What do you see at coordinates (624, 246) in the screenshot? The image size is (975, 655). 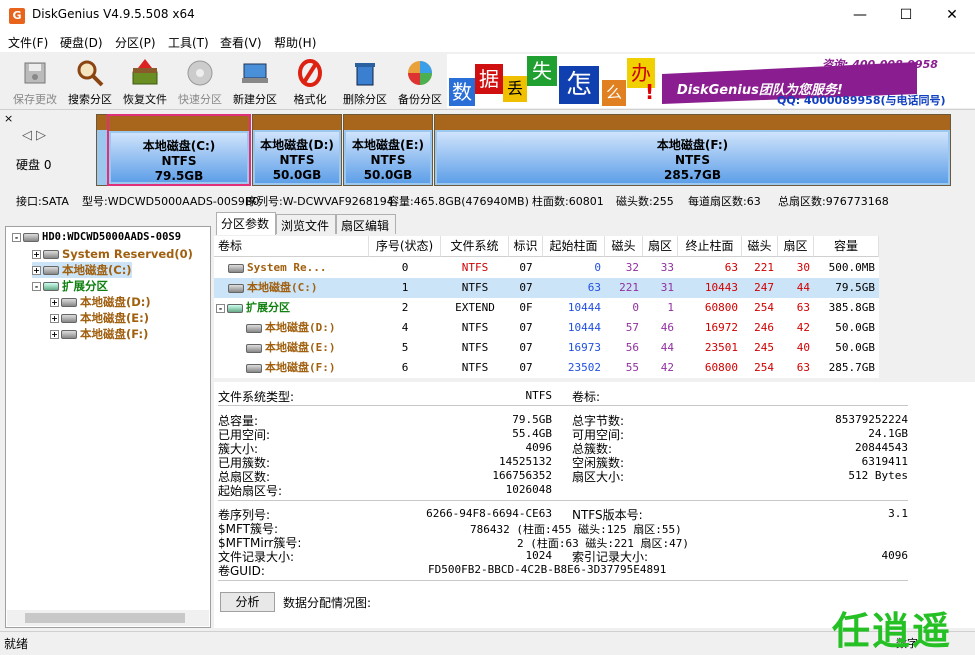 I see `col-start-head: 磁头` at bounding box center [624, 246].